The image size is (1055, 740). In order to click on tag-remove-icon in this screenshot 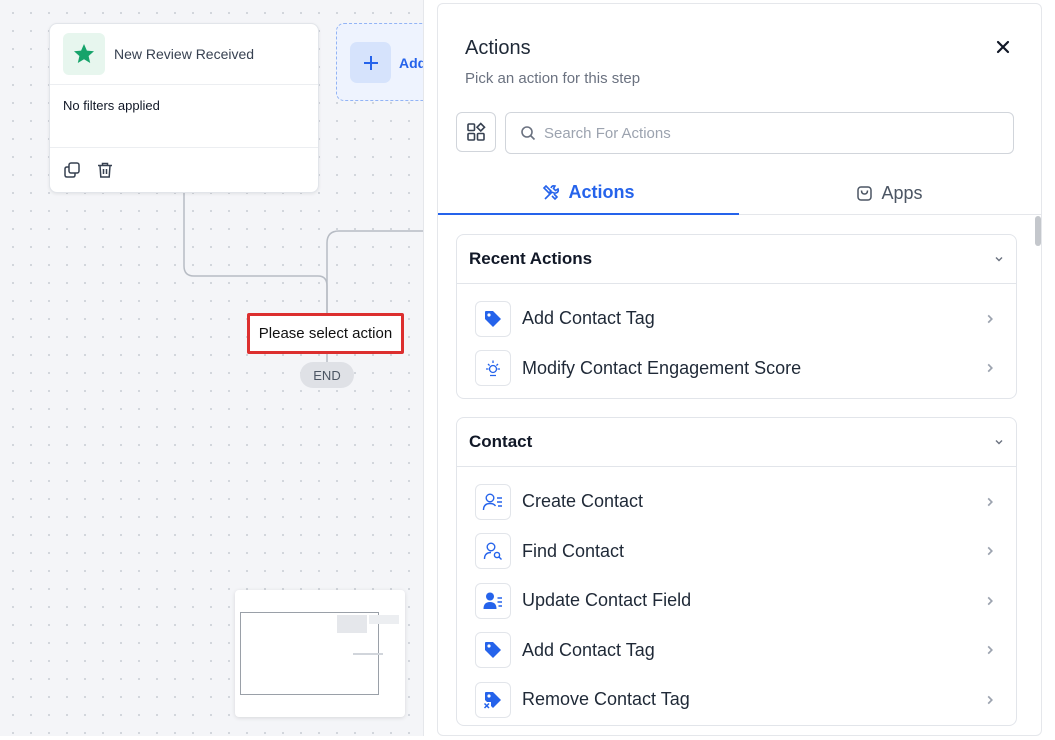, I will do `click(493, 699)`.